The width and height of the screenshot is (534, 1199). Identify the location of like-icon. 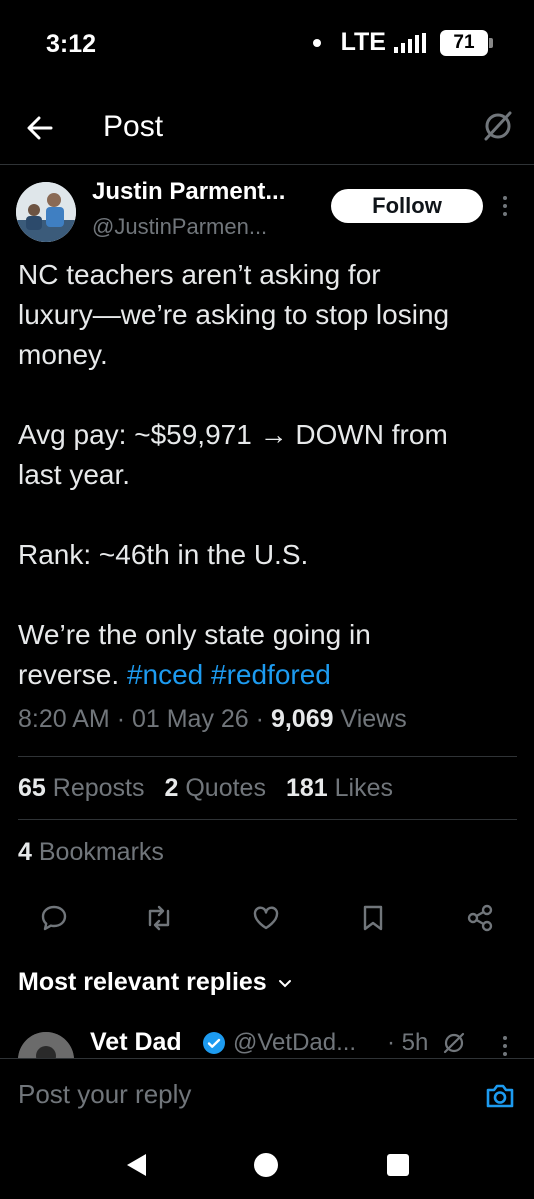
(266, 918).